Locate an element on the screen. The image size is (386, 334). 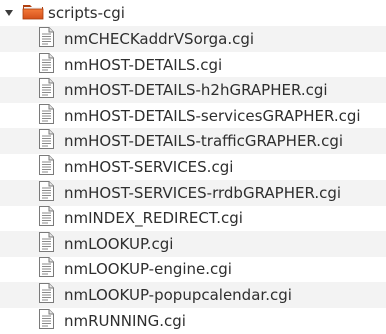
file-row: nmRUNNING.cgi is located at coordinates (193, 321).